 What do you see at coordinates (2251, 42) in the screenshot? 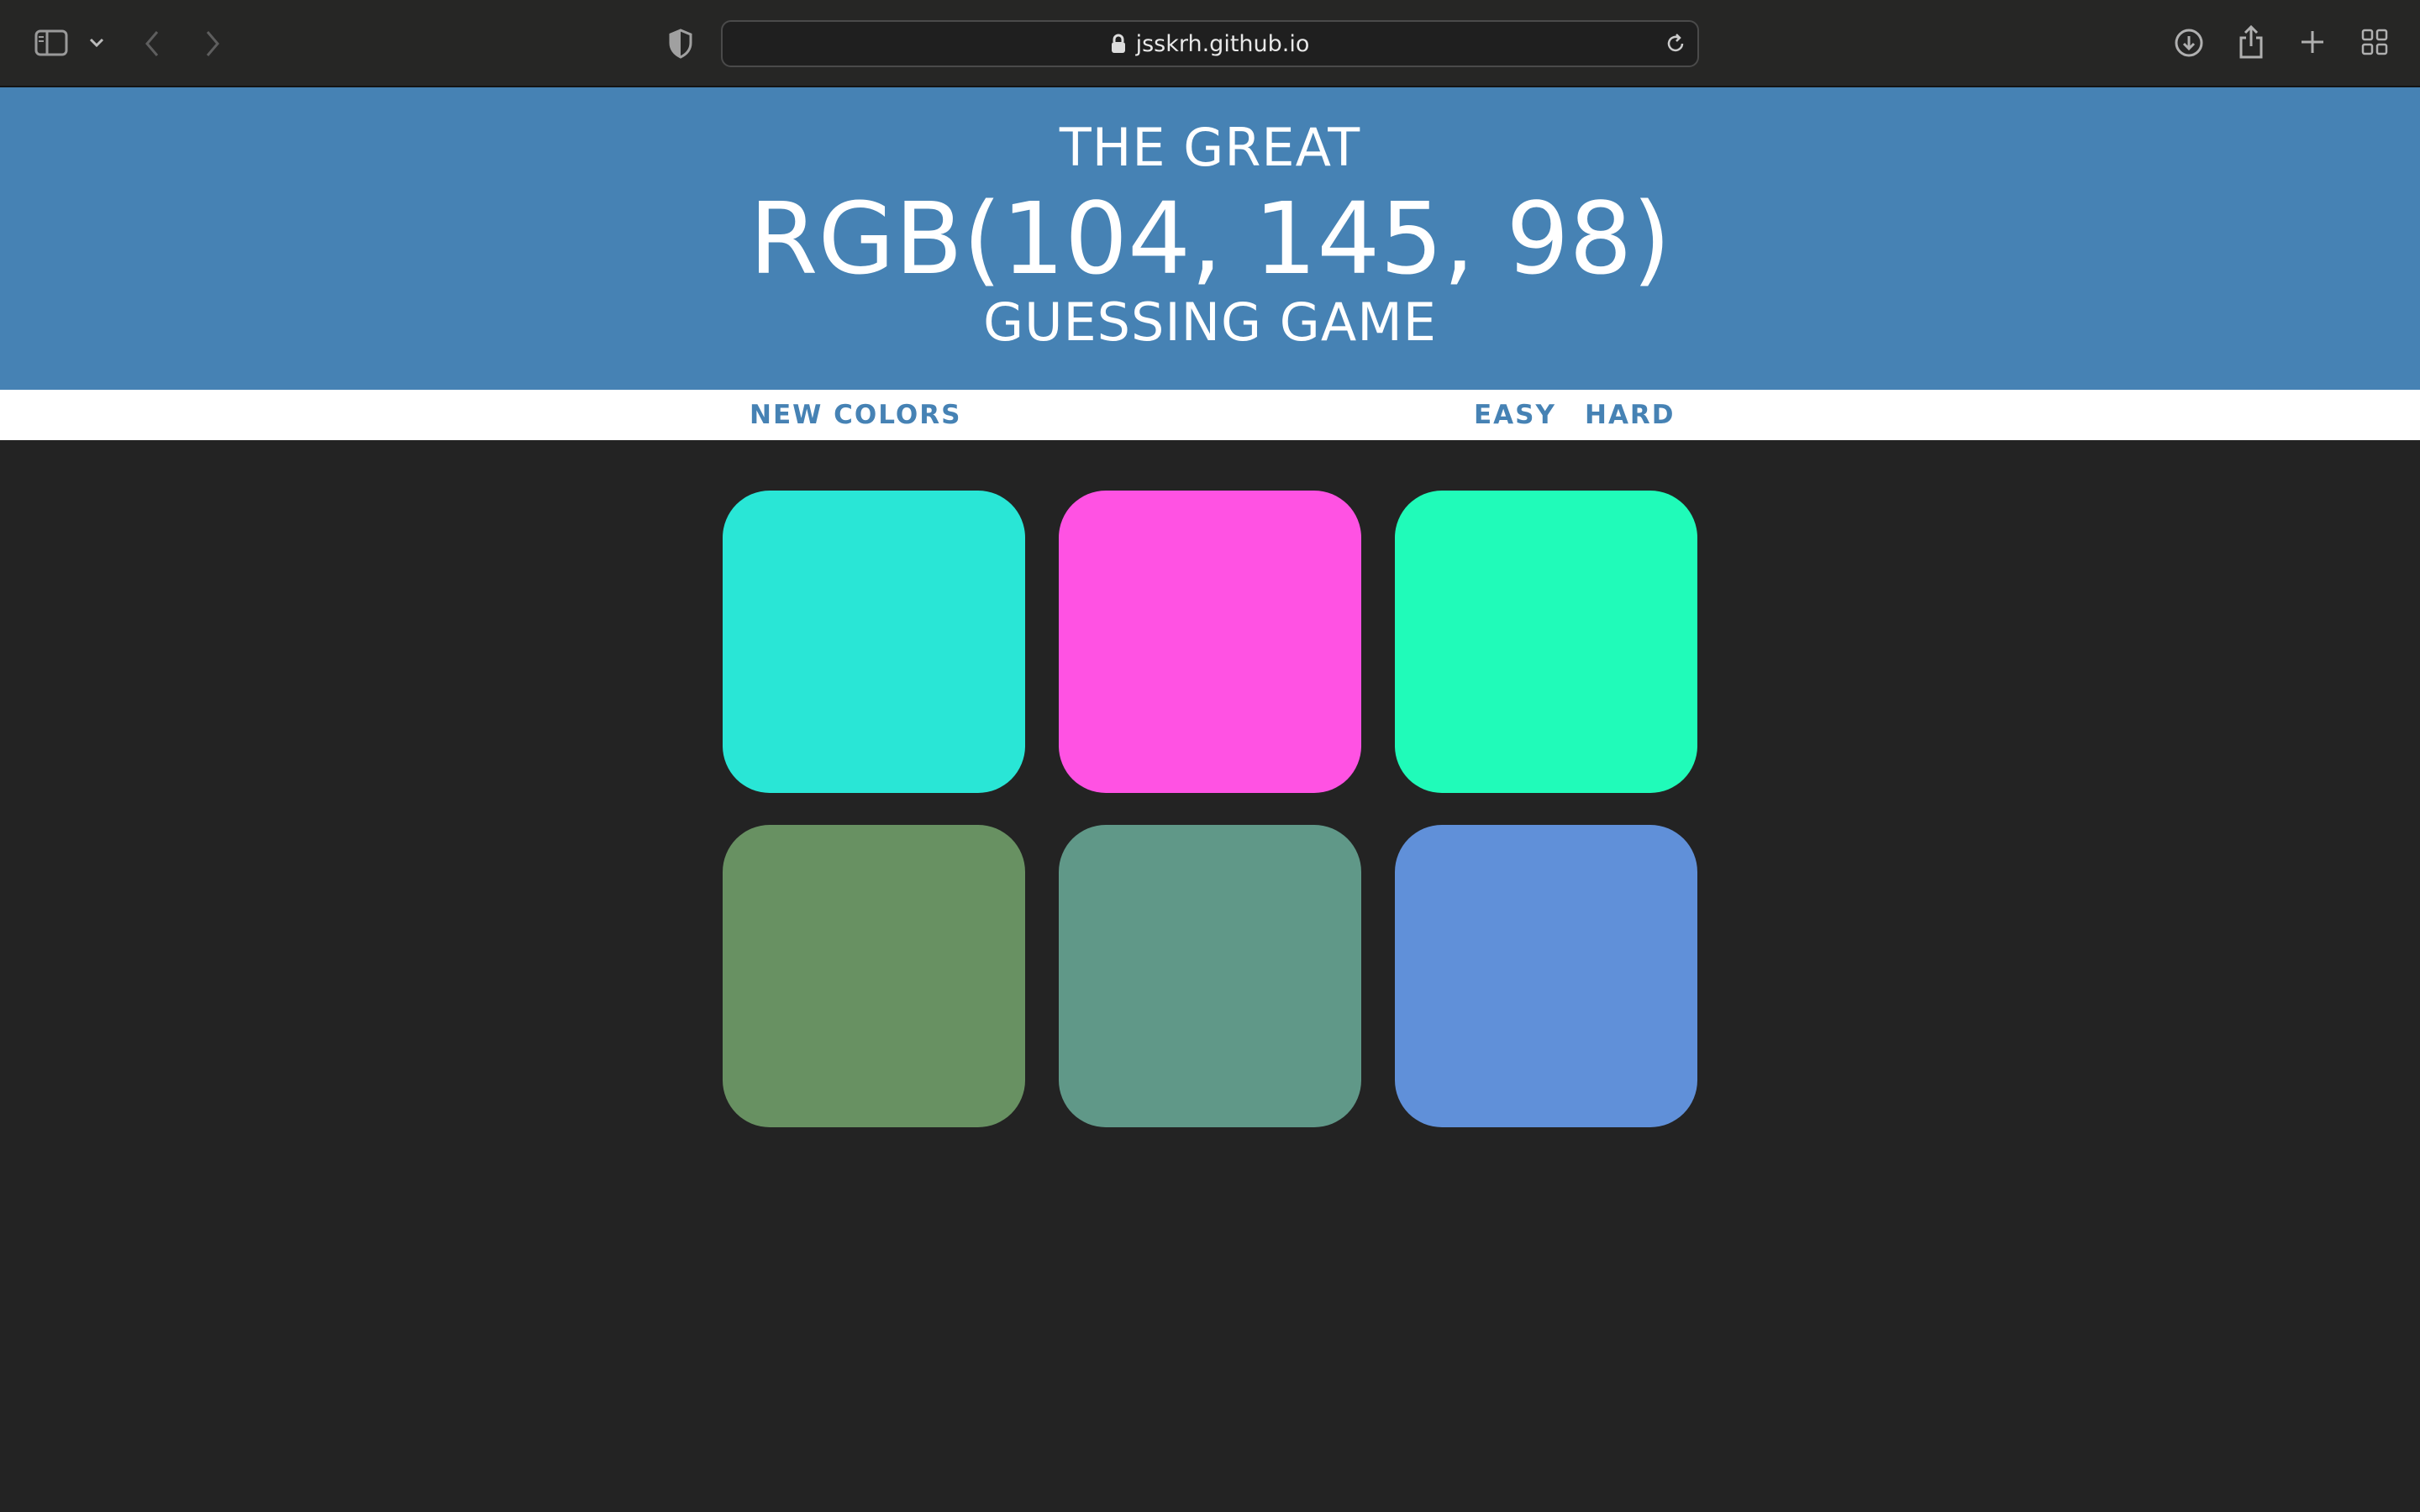
I see `share-icon` at bounding box center [2251, 42].